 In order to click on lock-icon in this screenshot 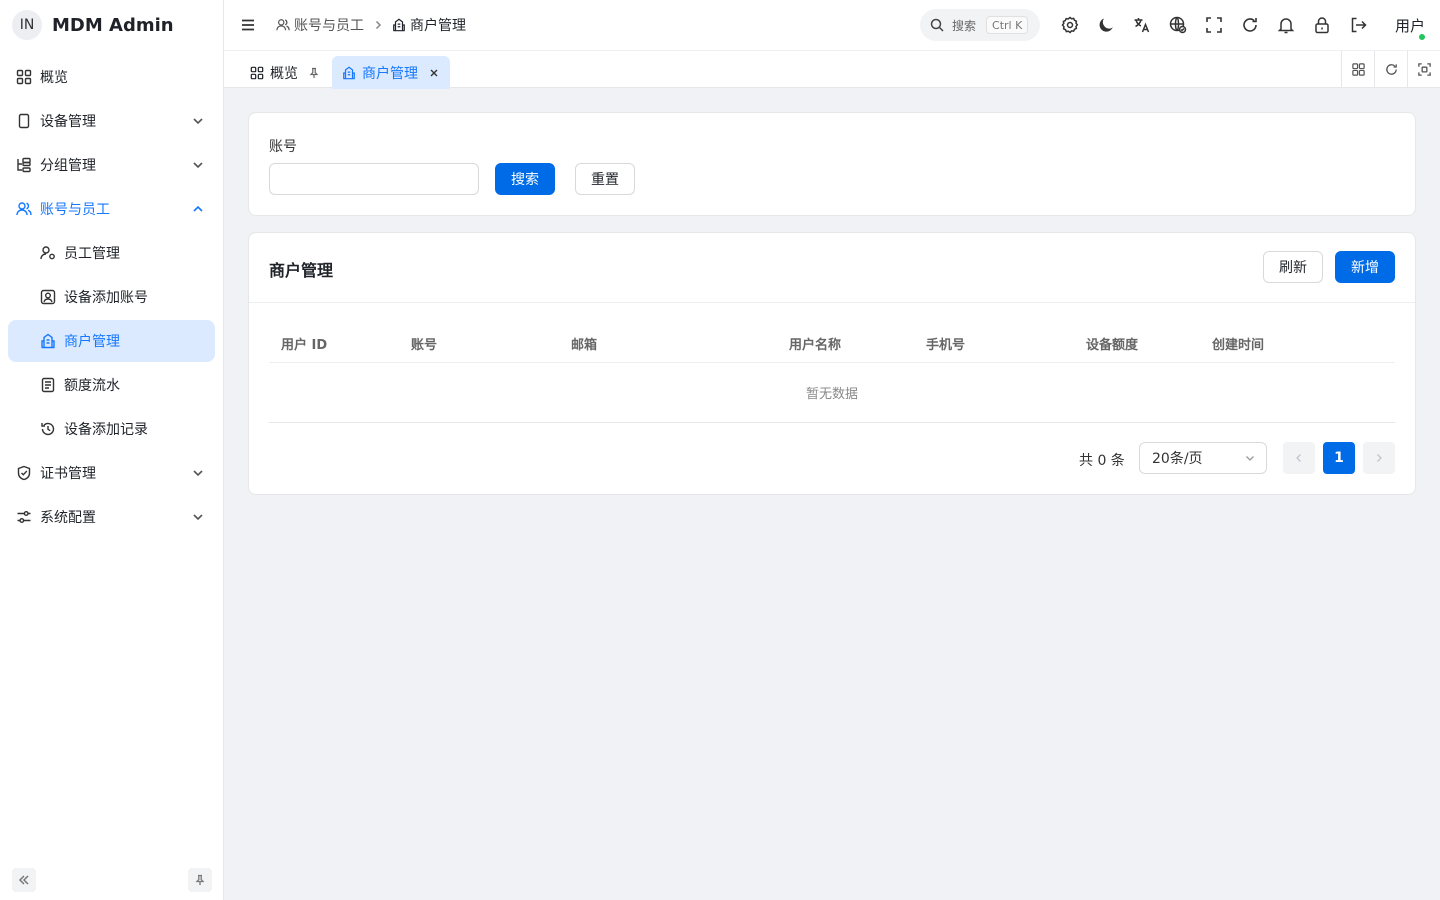, I will do `click(1322, 25)`.